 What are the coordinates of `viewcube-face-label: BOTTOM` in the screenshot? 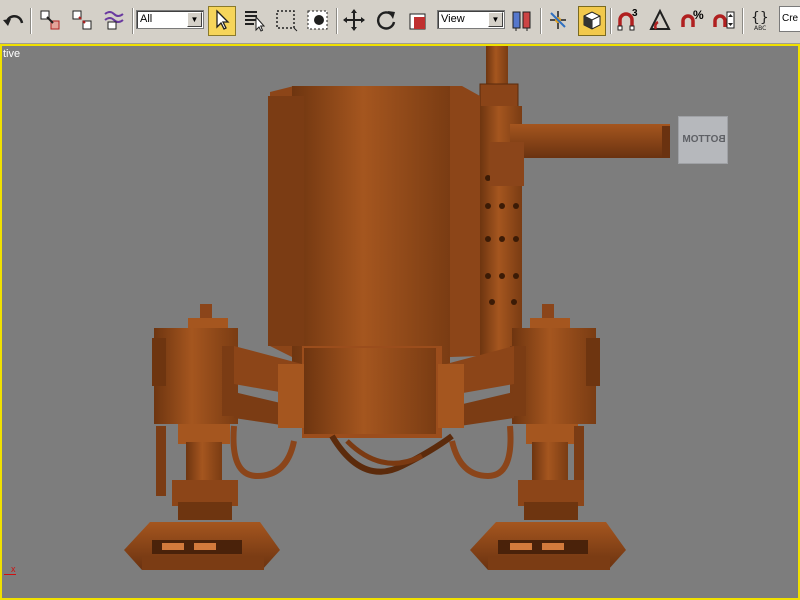 It's located at (704, 139).